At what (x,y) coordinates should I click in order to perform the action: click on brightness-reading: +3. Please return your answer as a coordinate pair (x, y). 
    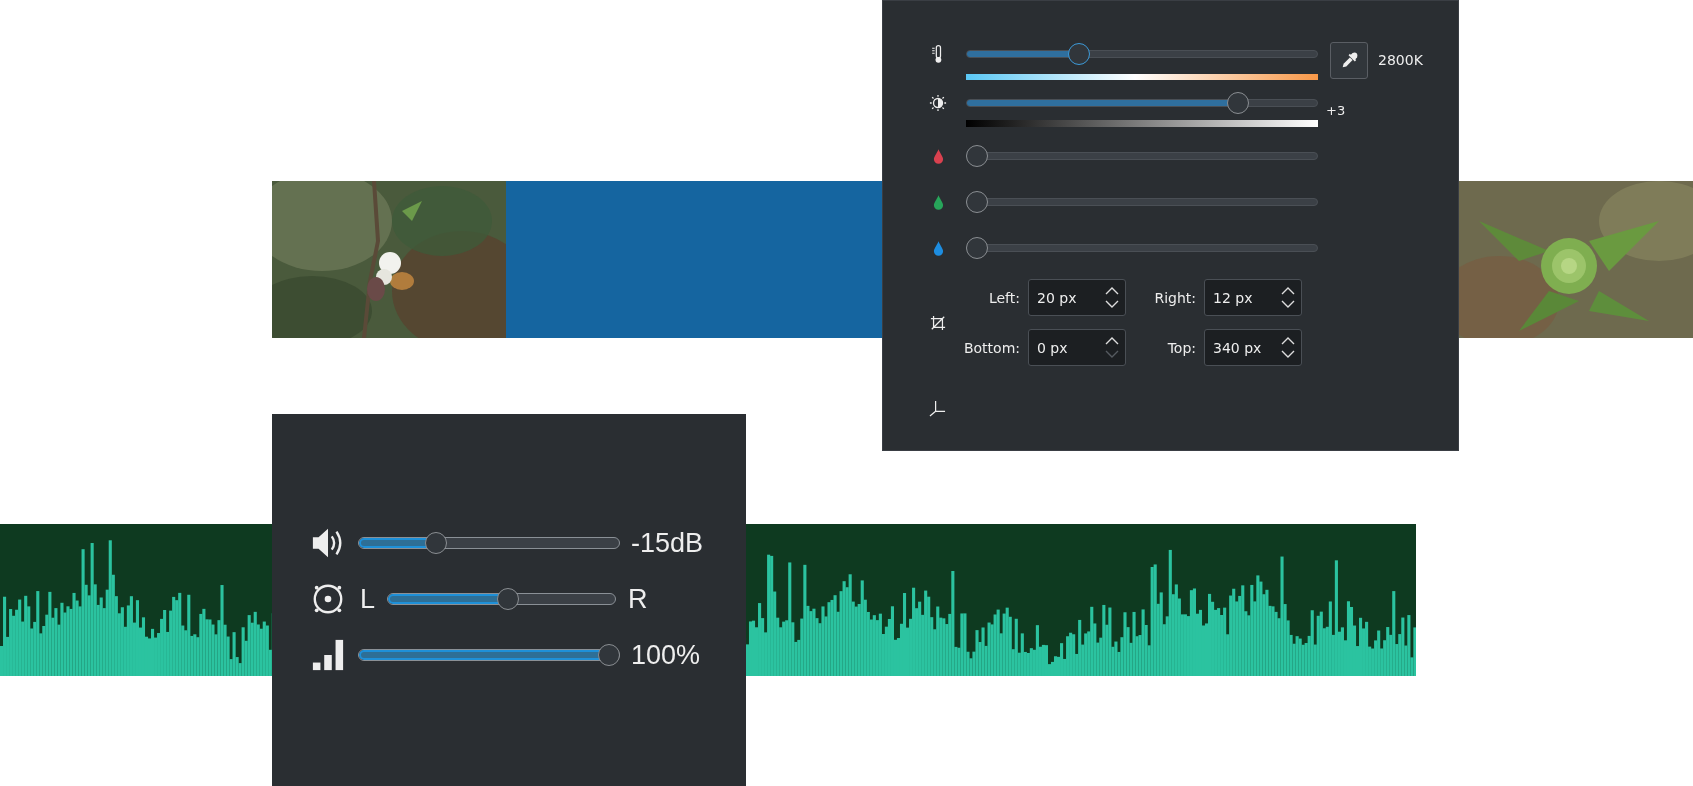
    Looking at the image, I should click on (1336, 110).